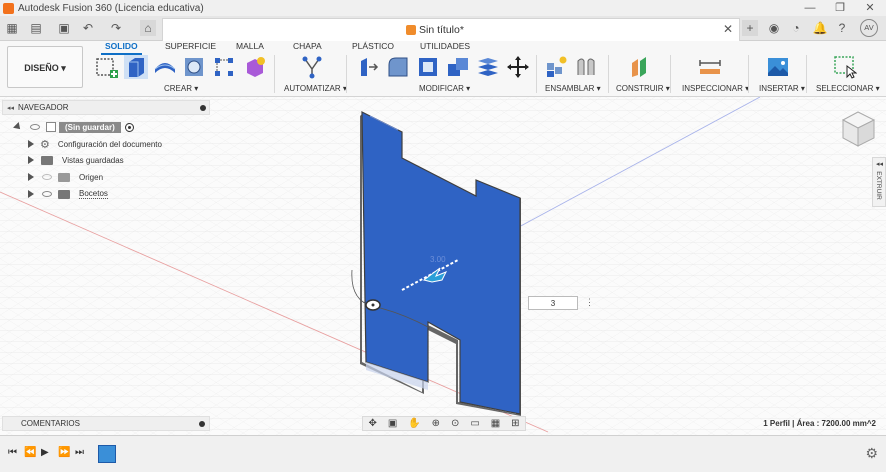 The image size is (886, 472). What do you see at coordinates (869, 28) in the screenshot?
I see `user-avatar: AV` at bounding box center [869, 28].